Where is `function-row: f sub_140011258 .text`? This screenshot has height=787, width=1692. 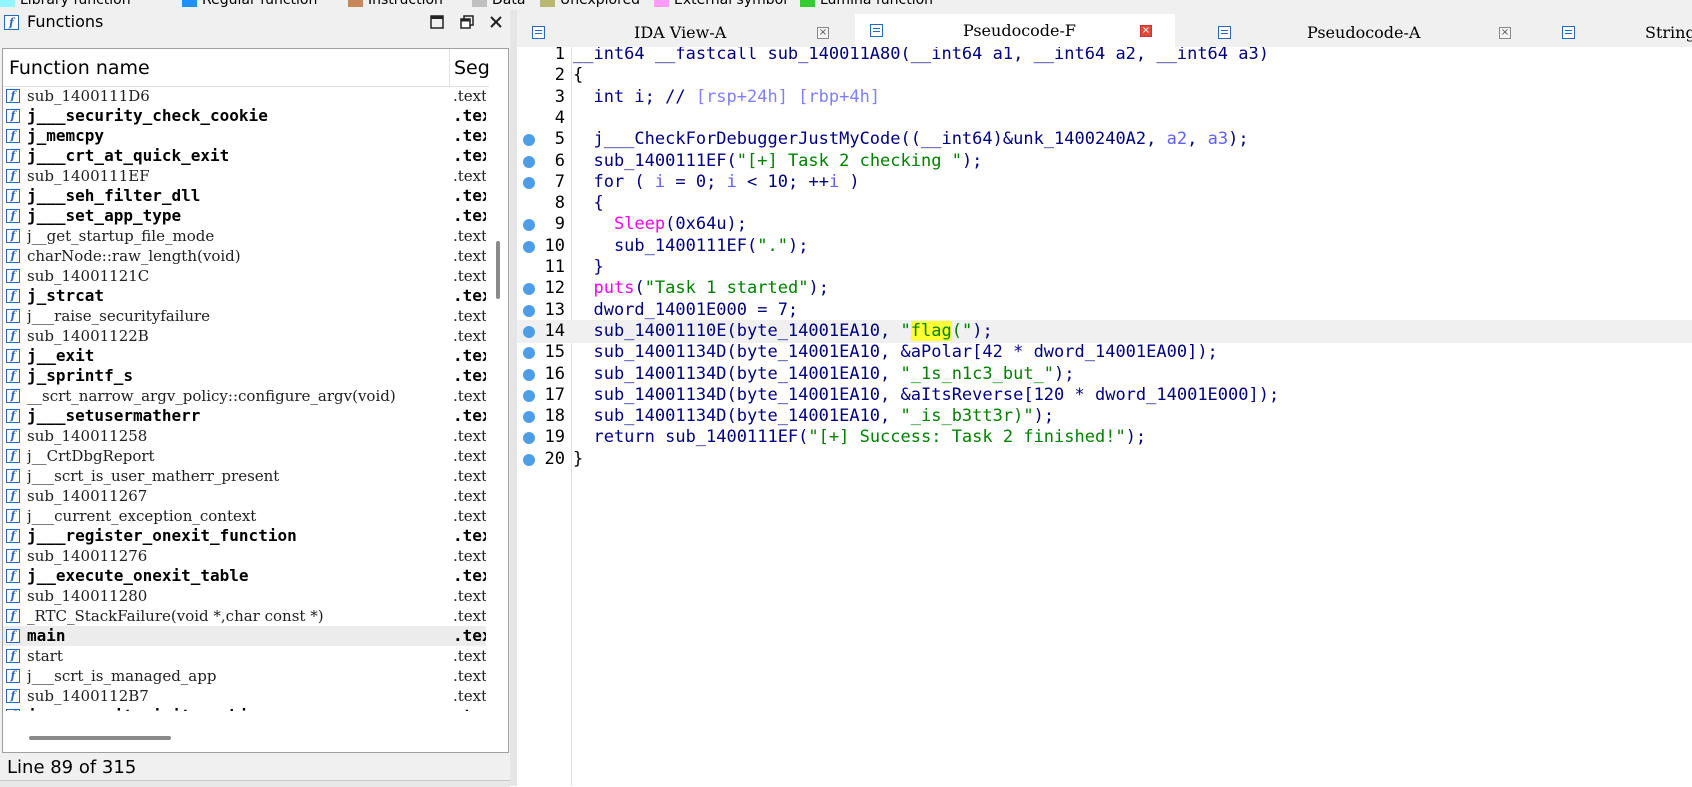 function-row: f sub_140011258 .text is located at coordinates (244, 436).